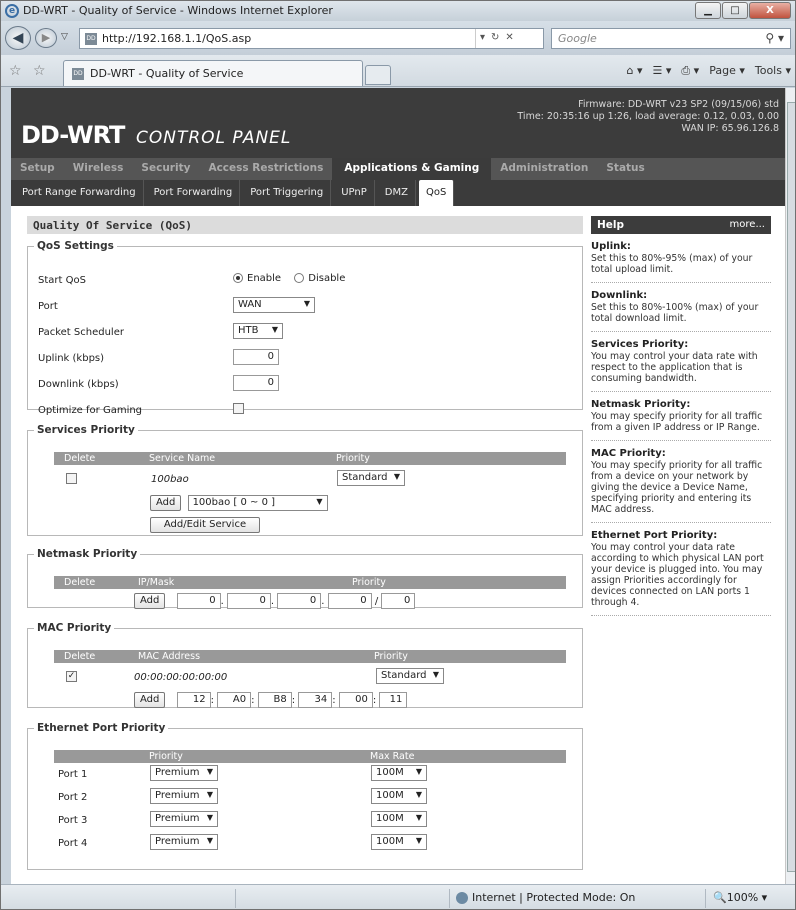 This screenshot has width=796, height=910. Describe the element at coordinates (248, 601) in the screenshot. I see `ip-octet-2: 0` at that location.